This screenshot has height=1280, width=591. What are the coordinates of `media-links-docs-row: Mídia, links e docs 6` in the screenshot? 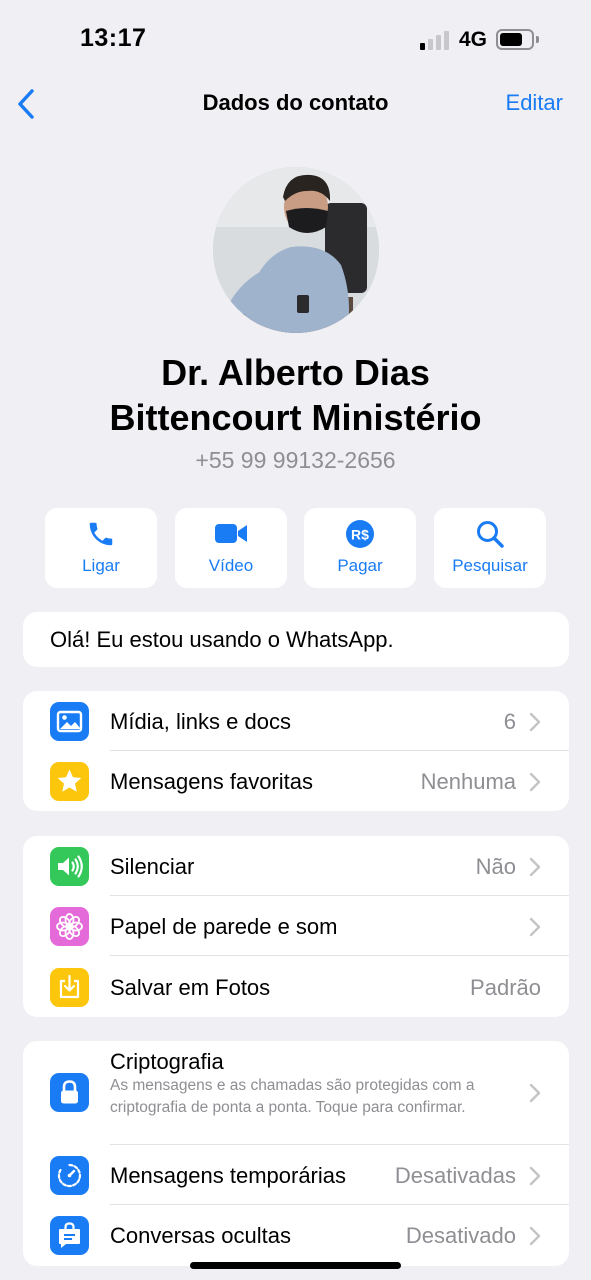 It's located at (296, 721).